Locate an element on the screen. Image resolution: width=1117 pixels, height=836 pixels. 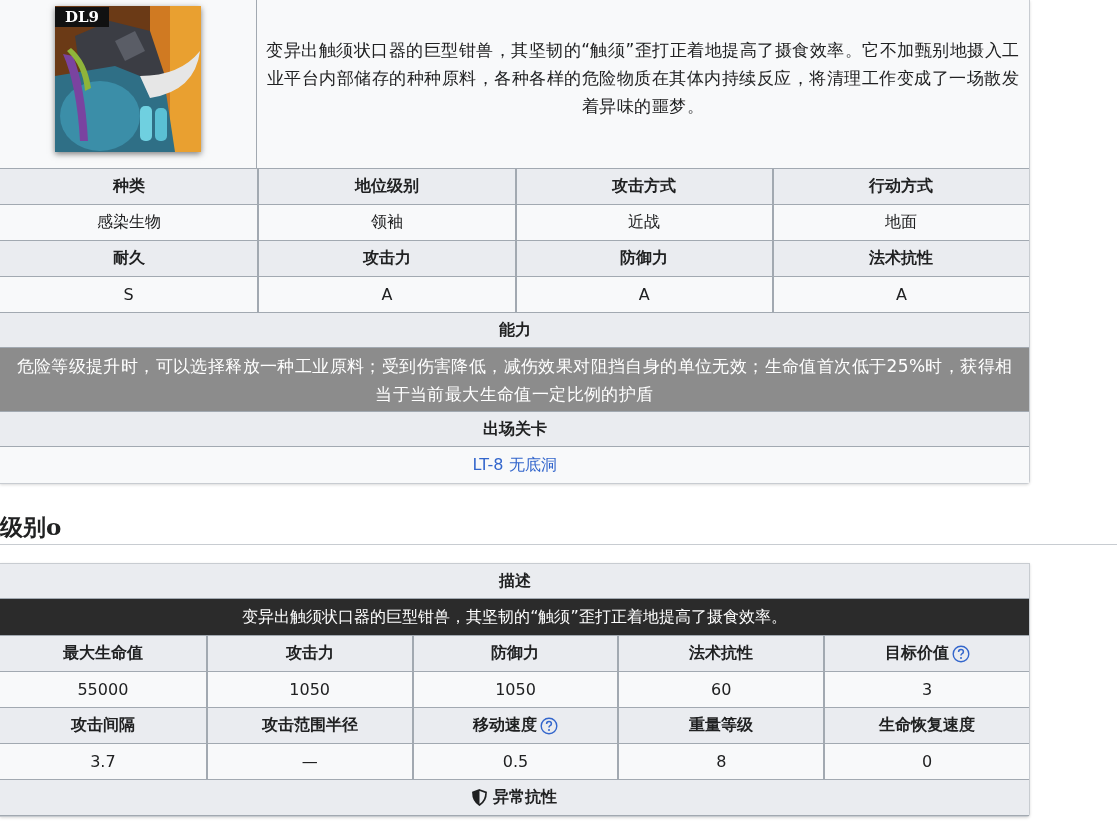
stage-link: LT-8 无底洞 is located at coordinates (514, 465).